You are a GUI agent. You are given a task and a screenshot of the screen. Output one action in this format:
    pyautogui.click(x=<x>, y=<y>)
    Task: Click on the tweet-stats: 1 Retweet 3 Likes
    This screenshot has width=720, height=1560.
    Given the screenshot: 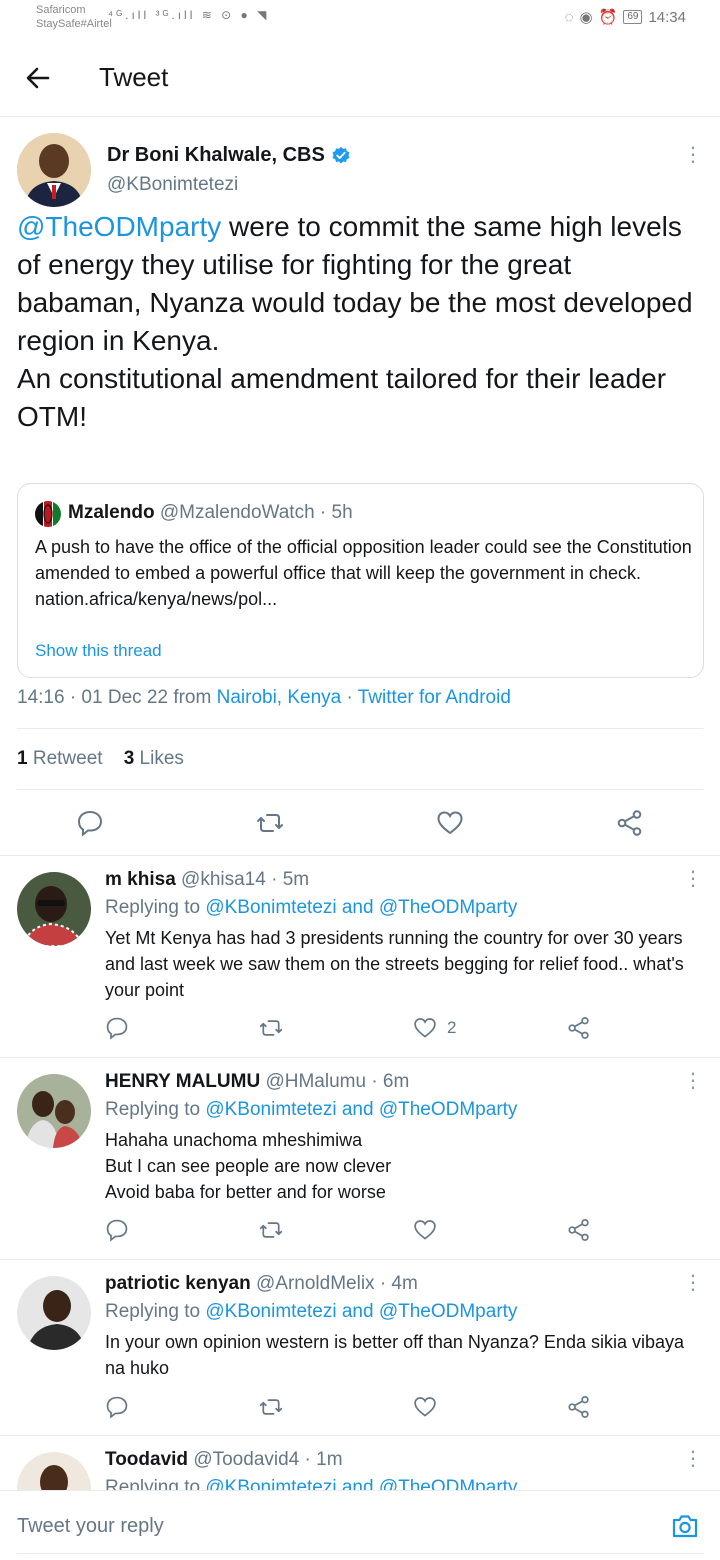 What is the action you would take?
    pyautogui.click(x=100, y=759)
    